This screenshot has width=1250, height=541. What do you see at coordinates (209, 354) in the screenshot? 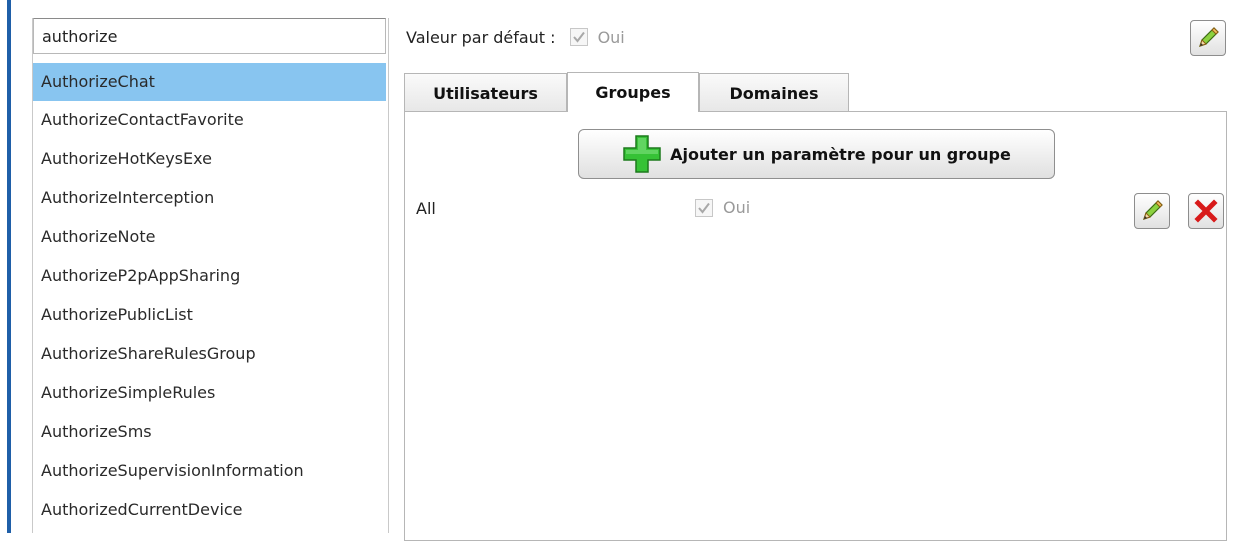
I see `list-item: AuthorizeShareRulesGroup` at bounding box center [209, 354].